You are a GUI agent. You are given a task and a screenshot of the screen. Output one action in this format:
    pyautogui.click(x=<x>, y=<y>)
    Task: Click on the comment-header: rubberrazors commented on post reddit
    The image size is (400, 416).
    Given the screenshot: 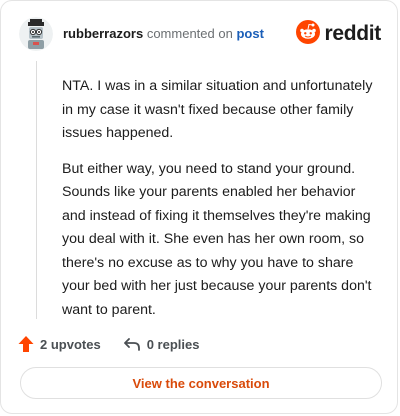 What is the action you would take?
    pyautogui.click(x=200, y=35)
    